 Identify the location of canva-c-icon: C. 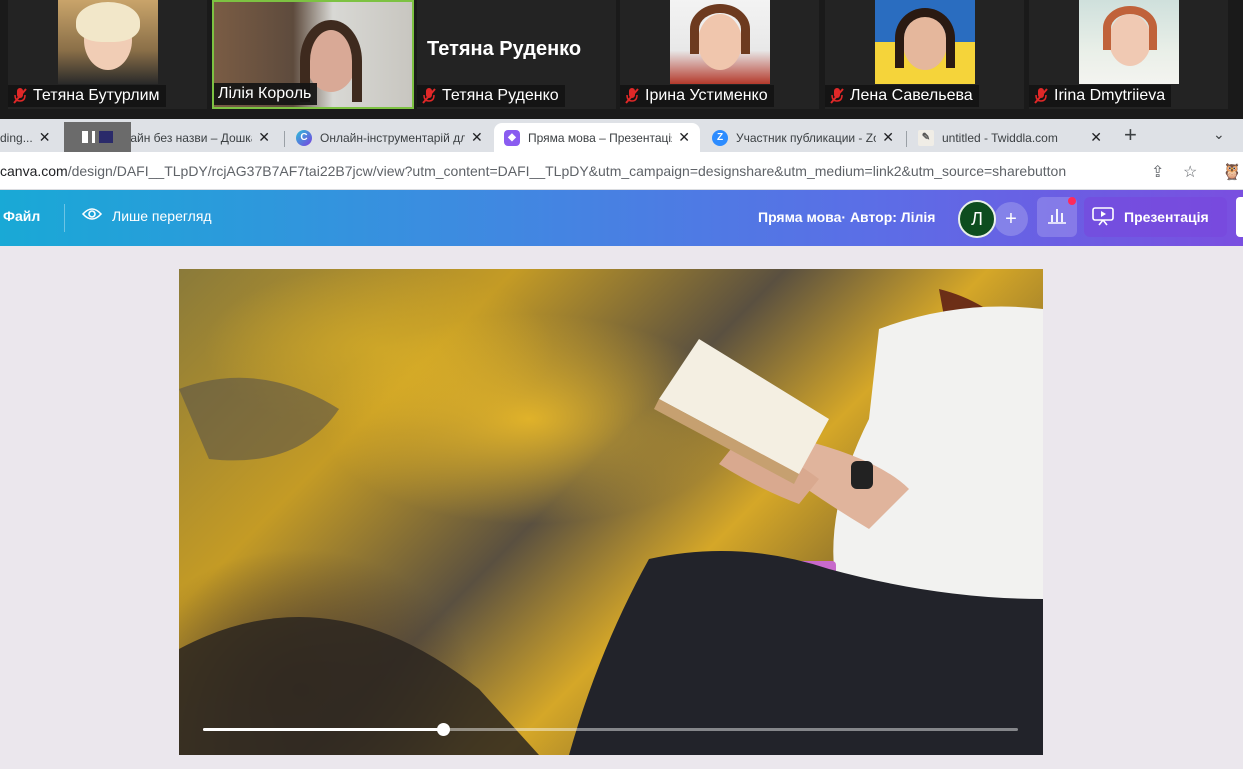
(304, 137).